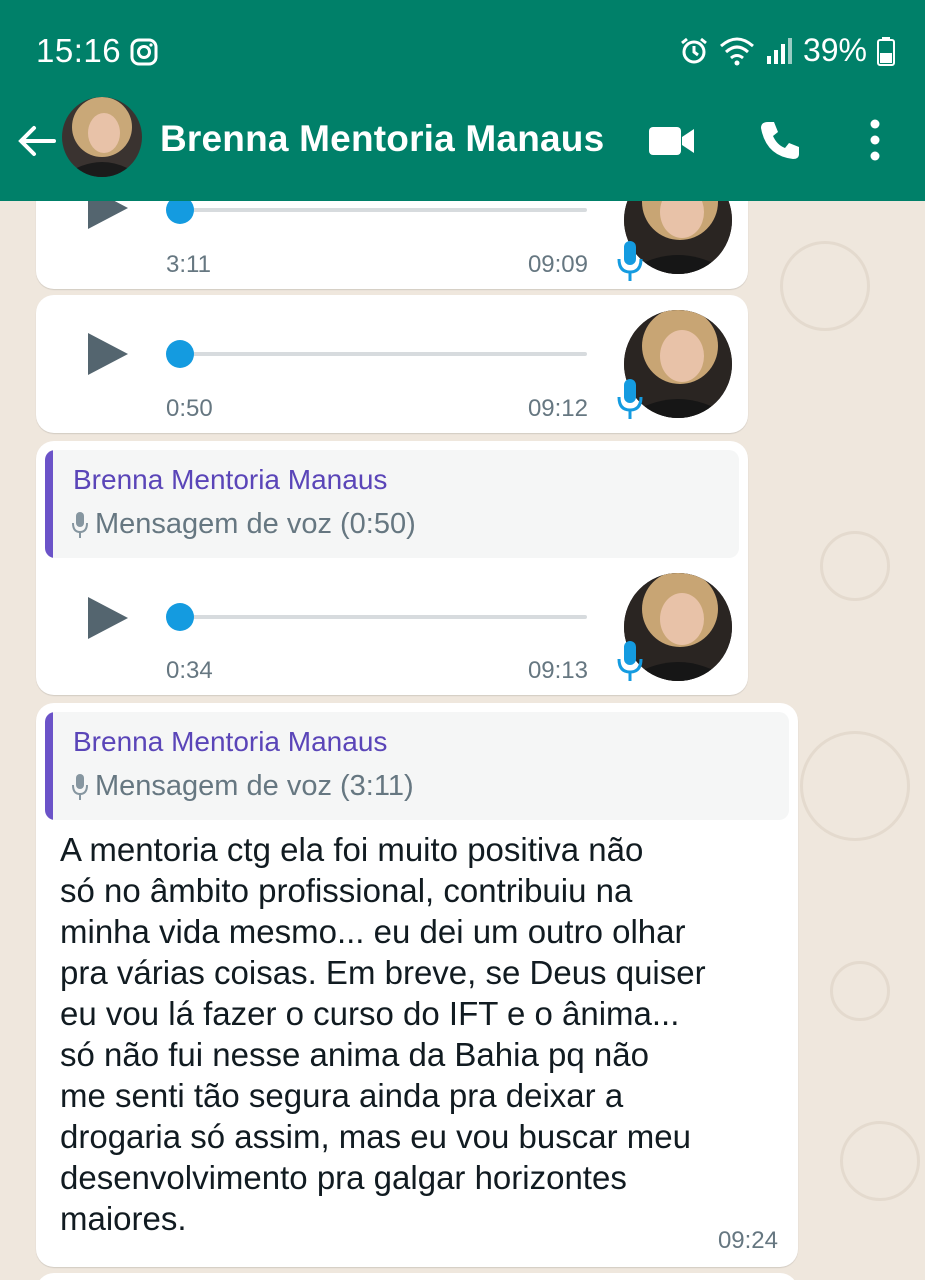  What do you see at coordinates (875, 140) in the screenshot?
I see `more-options-icon` at bounding box center [875, 140].